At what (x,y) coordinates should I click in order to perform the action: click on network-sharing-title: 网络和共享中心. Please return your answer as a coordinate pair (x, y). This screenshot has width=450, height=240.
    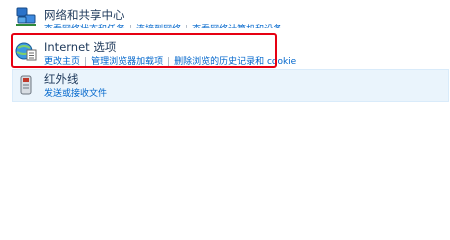
    Looking at the image, I should click on (84, 15).